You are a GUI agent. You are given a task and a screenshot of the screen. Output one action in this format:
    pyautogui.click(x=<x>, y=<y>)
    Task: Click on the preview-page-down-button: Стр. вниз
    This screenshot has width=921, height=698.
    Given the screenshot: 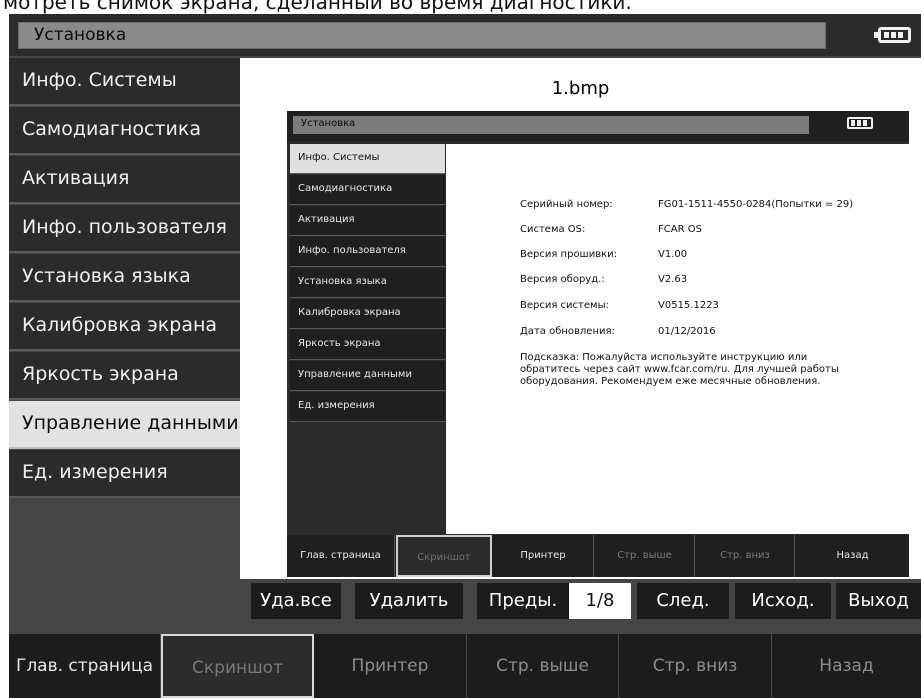 What is the action you would take?
    pyautogui.click(x=745, y=556)
    